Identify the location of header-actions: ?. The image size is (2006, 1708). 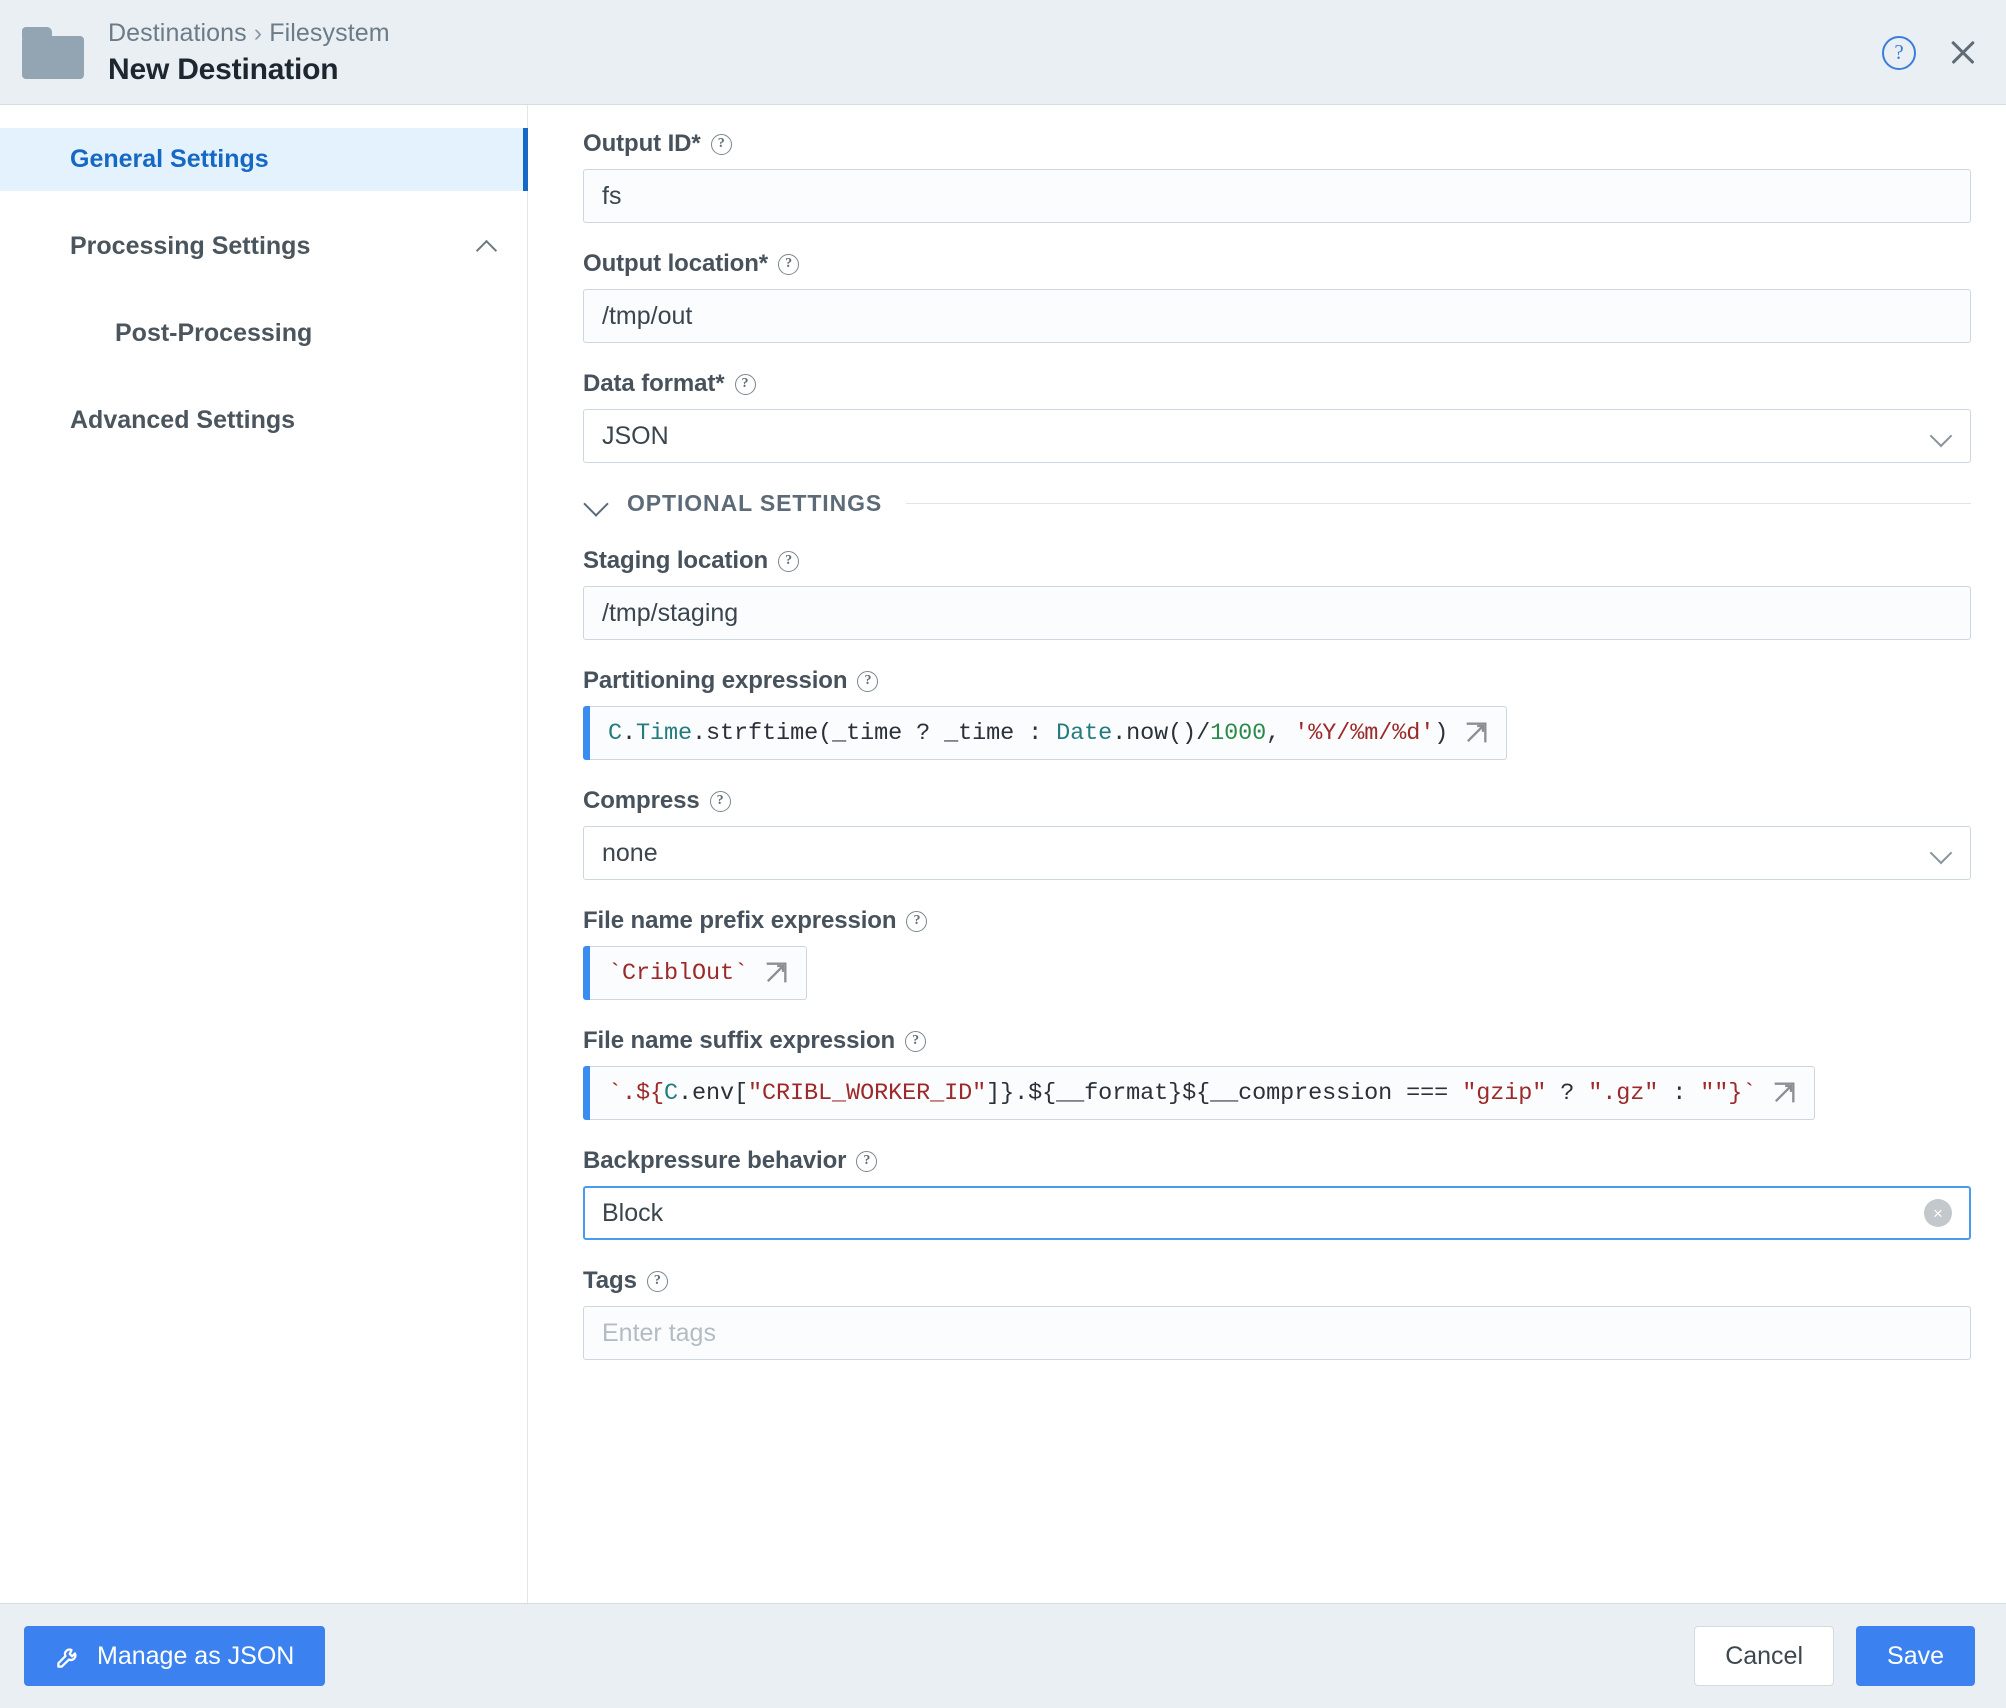
(1931, 52).